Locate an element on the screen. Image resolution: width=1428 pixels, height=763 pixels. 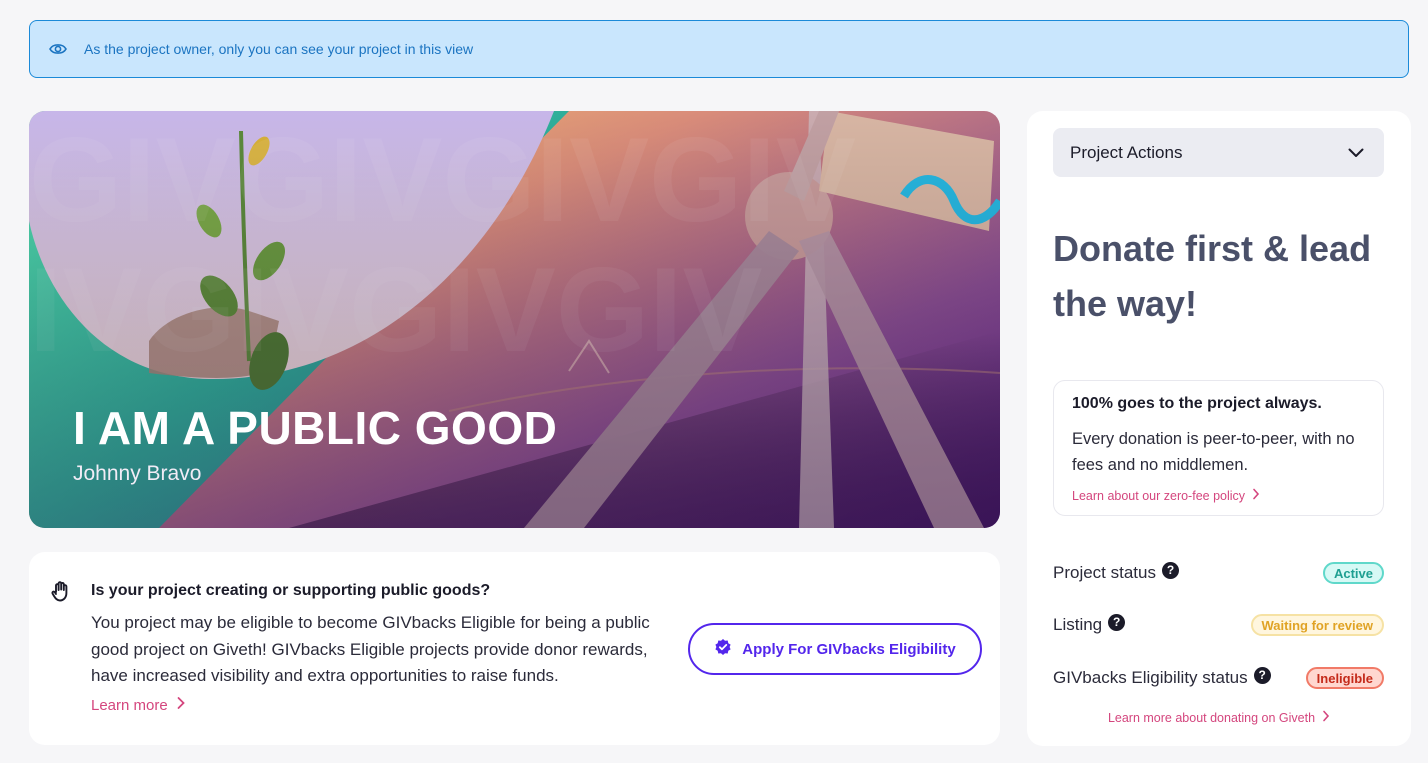
project-actions-label: Project Actions is located at coordinates (1126, 152).